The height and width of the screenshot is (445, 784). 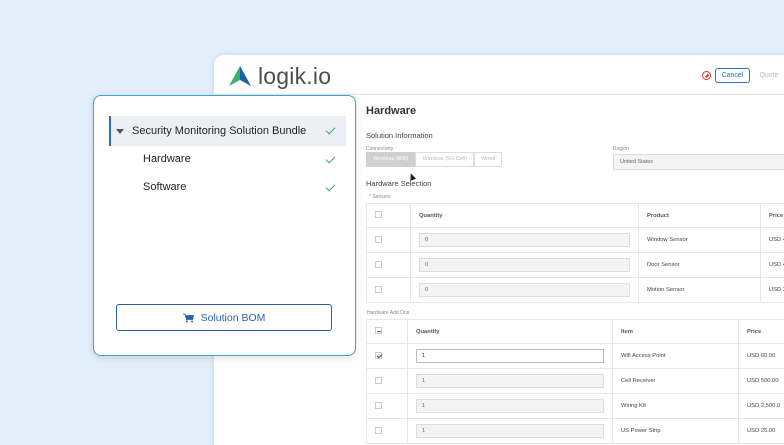 I want to click on cart-icon, so click(x=188, y=317).